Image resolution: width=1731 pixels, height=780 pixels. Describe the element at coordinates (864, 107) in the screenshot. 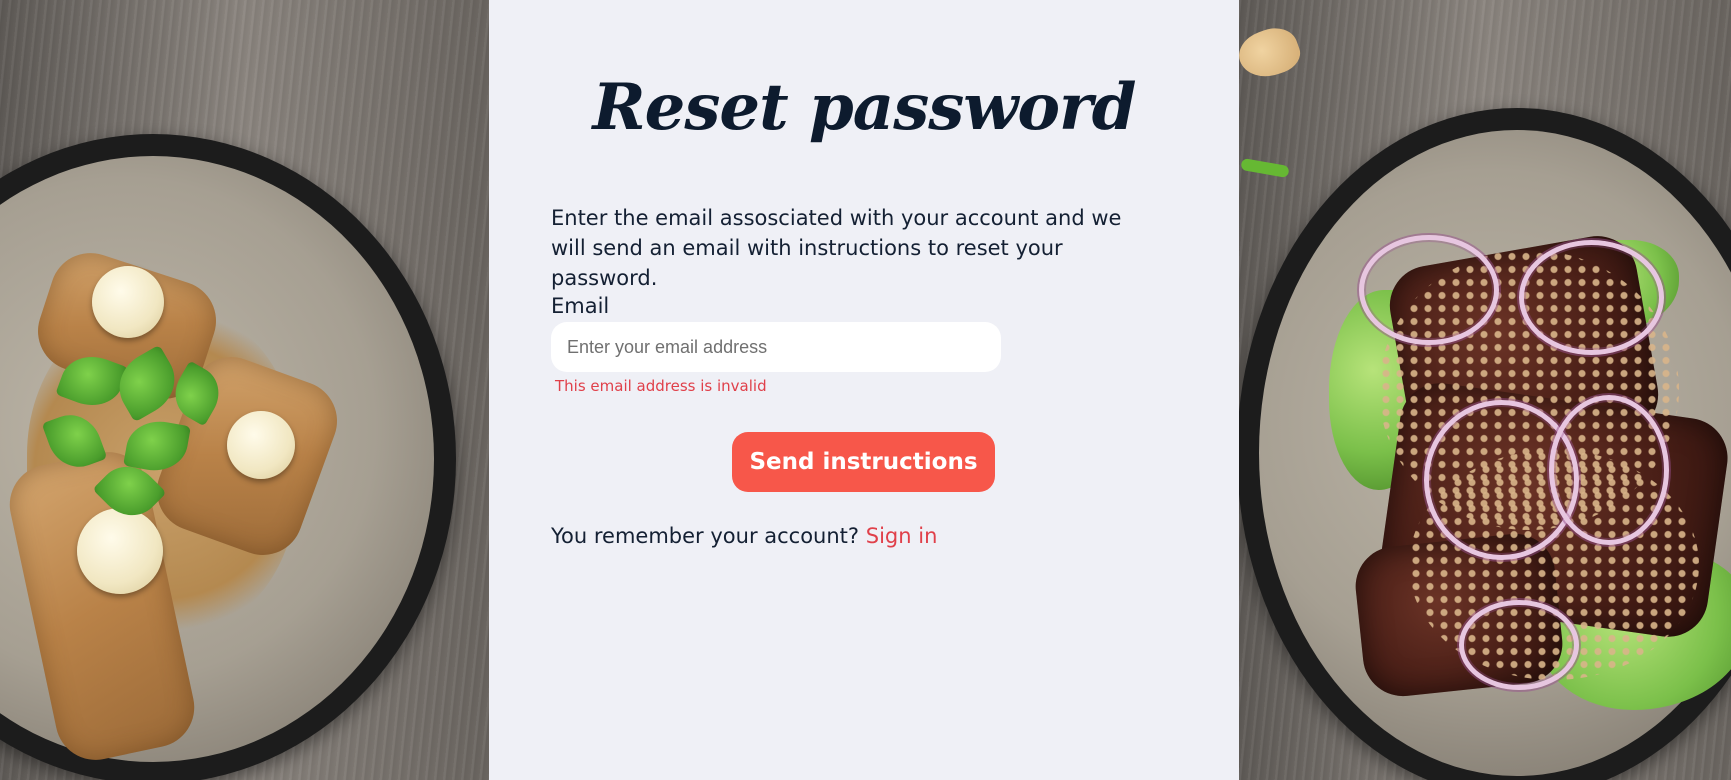

I see `page-title: Reset password` at that location.